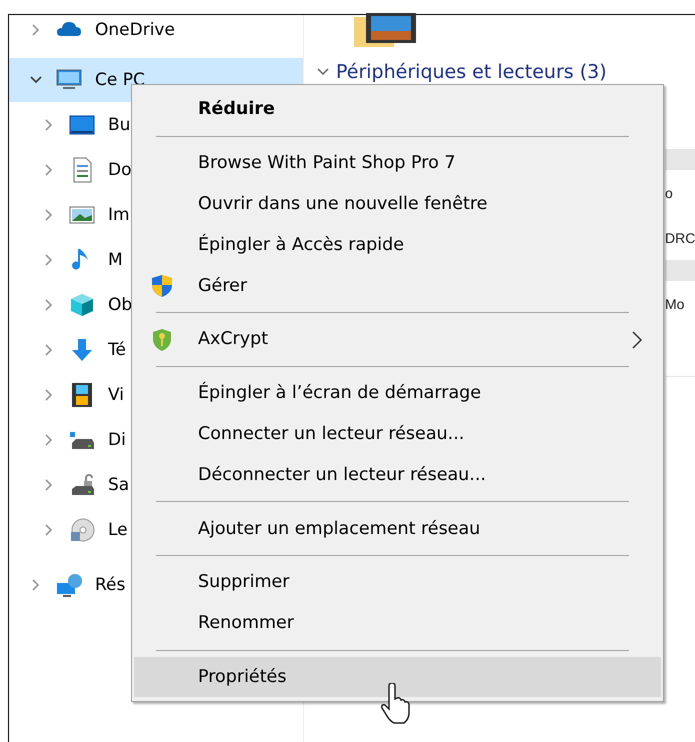 The width and height of the screenshot is (695, 742). What do you see at coordinates (669, 193) in the screenshot?
I see `text-fragment: o` at bounding box center [669, 193].